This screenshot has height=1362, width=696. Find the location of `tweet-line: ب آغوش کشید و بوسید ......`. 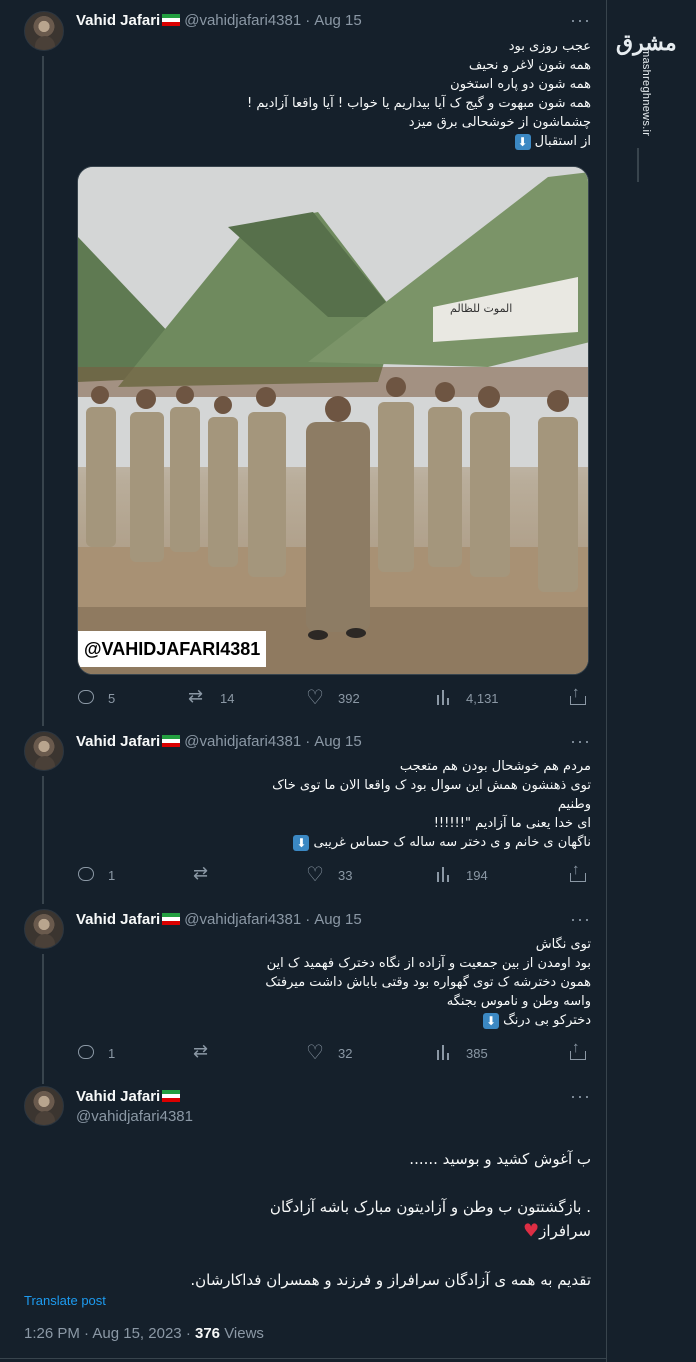

tweet-line: ب آغوش کشید و بوسید ...... is located at coordinates (500, 1159).